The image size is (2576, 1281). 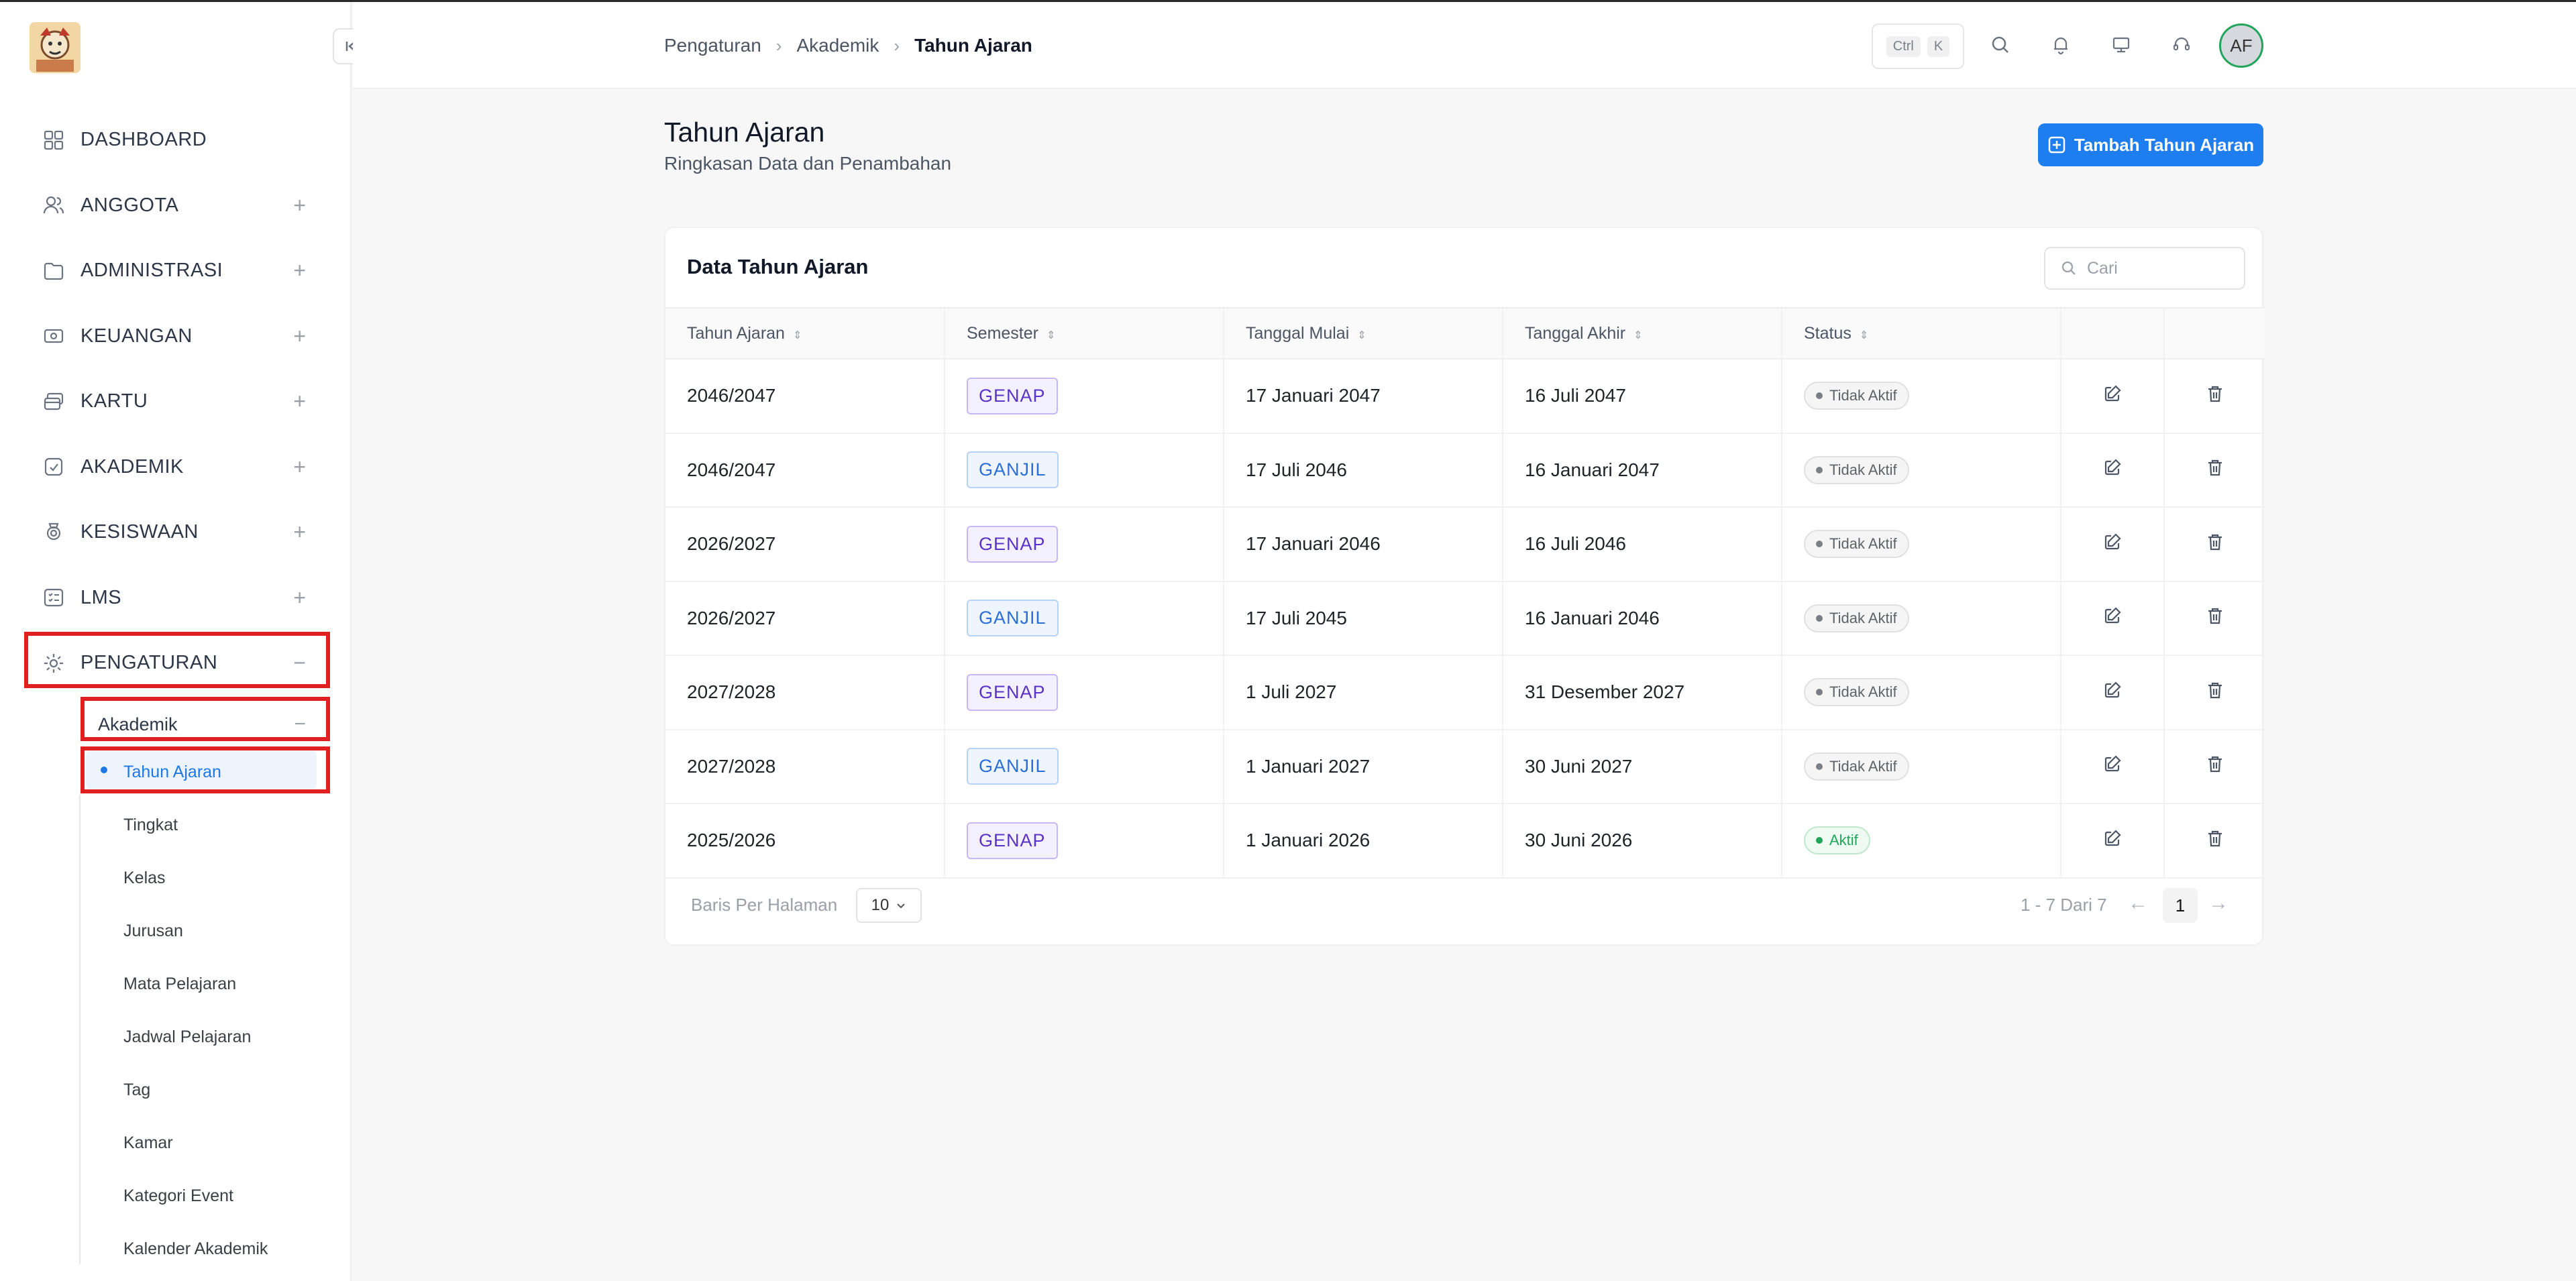 What do you see at coordinates (53, 271) in the screenshot?
I see `folder-icon` at bounding box center [53, 271].